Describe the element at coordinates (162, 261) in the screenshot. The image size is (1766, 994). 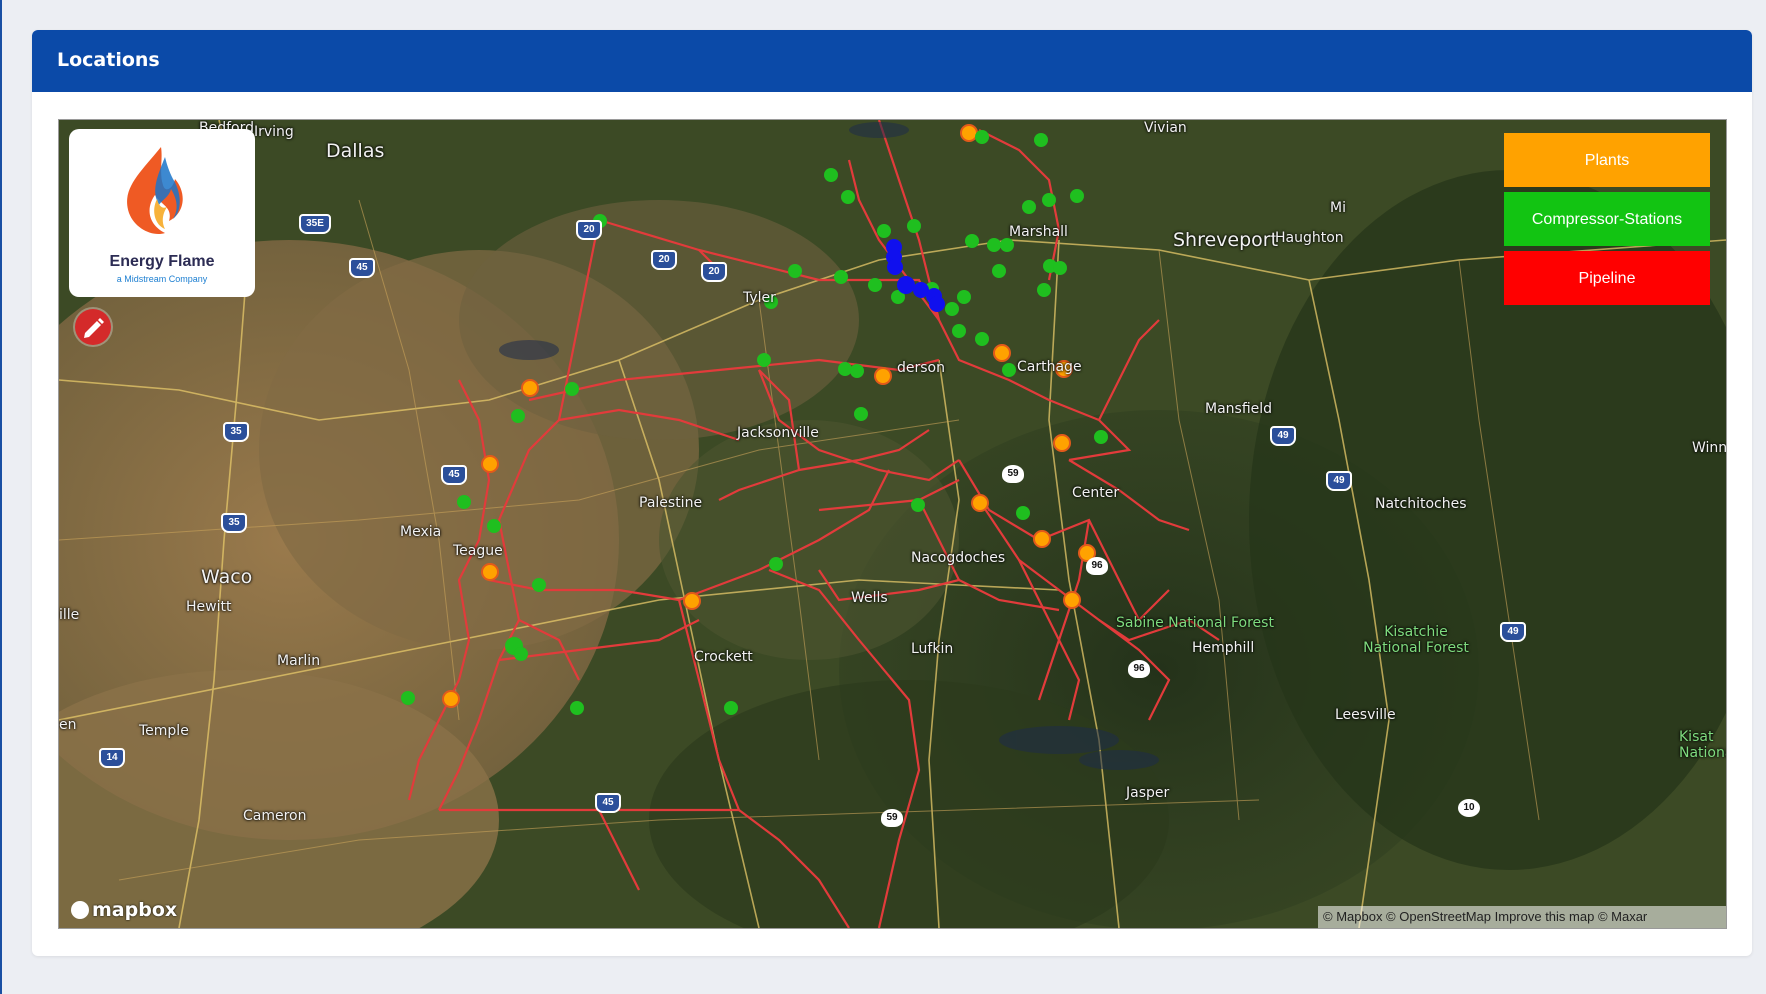
I see `logo-name: Energy Flame` at that location.